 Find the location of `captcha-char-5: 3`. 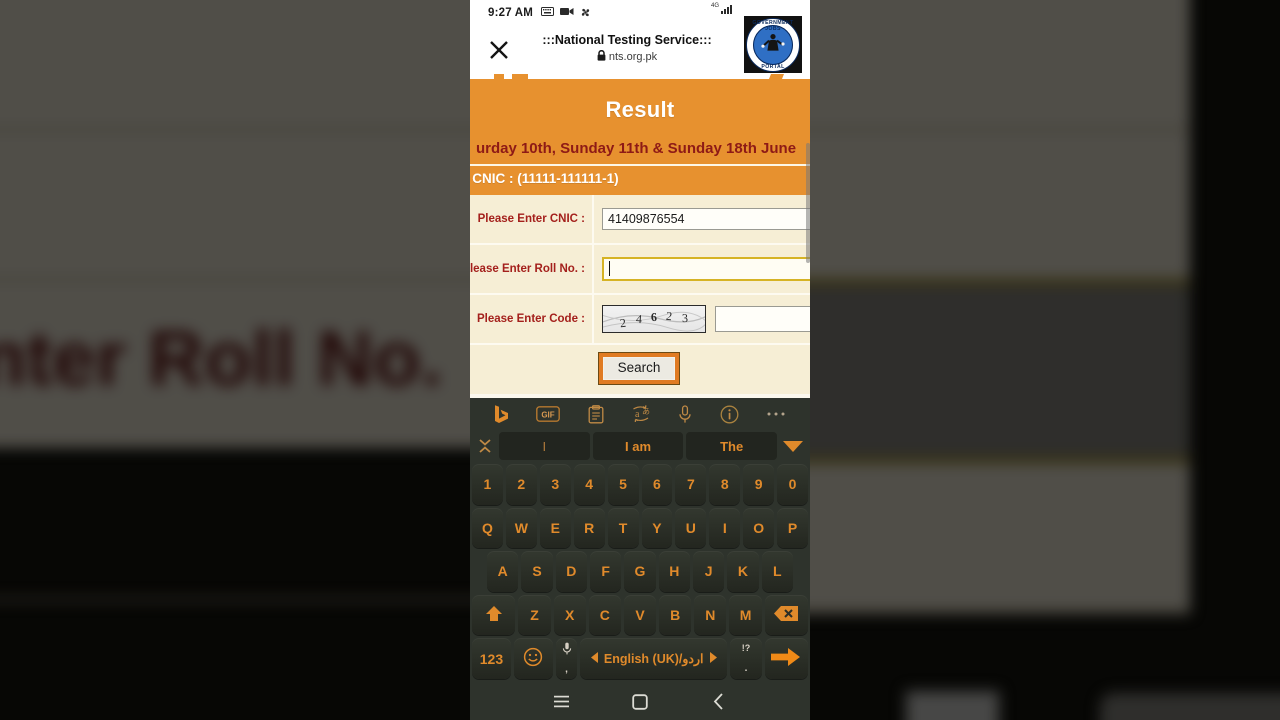

captcha-char-5: 3 is located at coordinates (684, 317).